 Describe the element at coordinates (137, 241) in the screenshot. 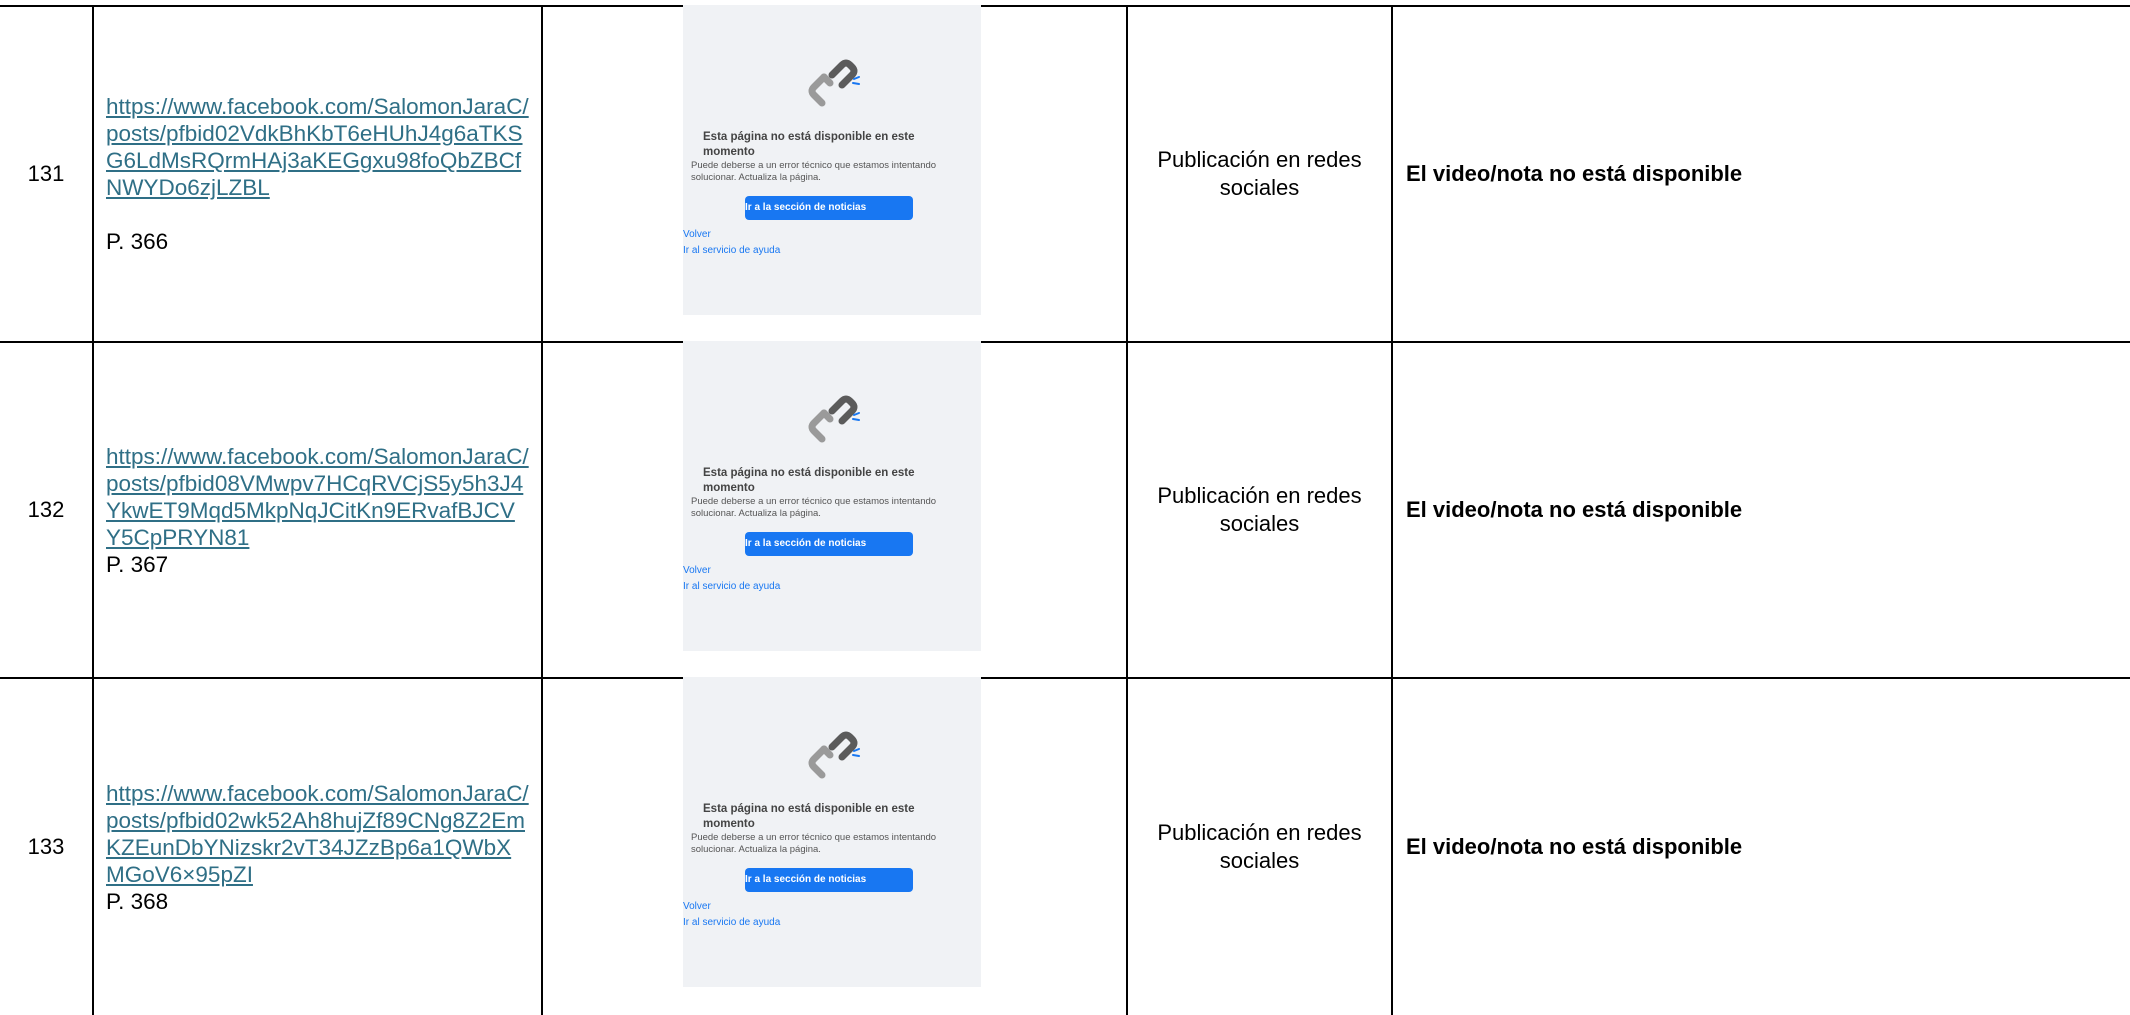

I see `page-reference: P. 366` at that location.